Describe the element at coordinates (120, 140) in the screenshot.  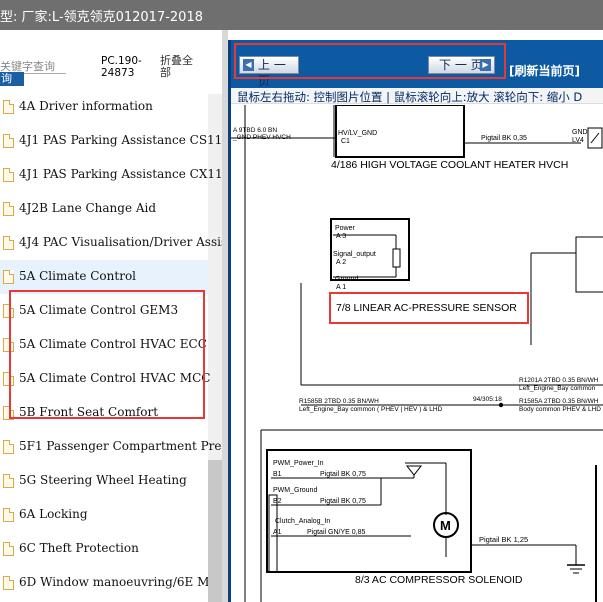
I see `tree-item-label: 4J1 PAS Parking Assistance CS11 C` at that location.